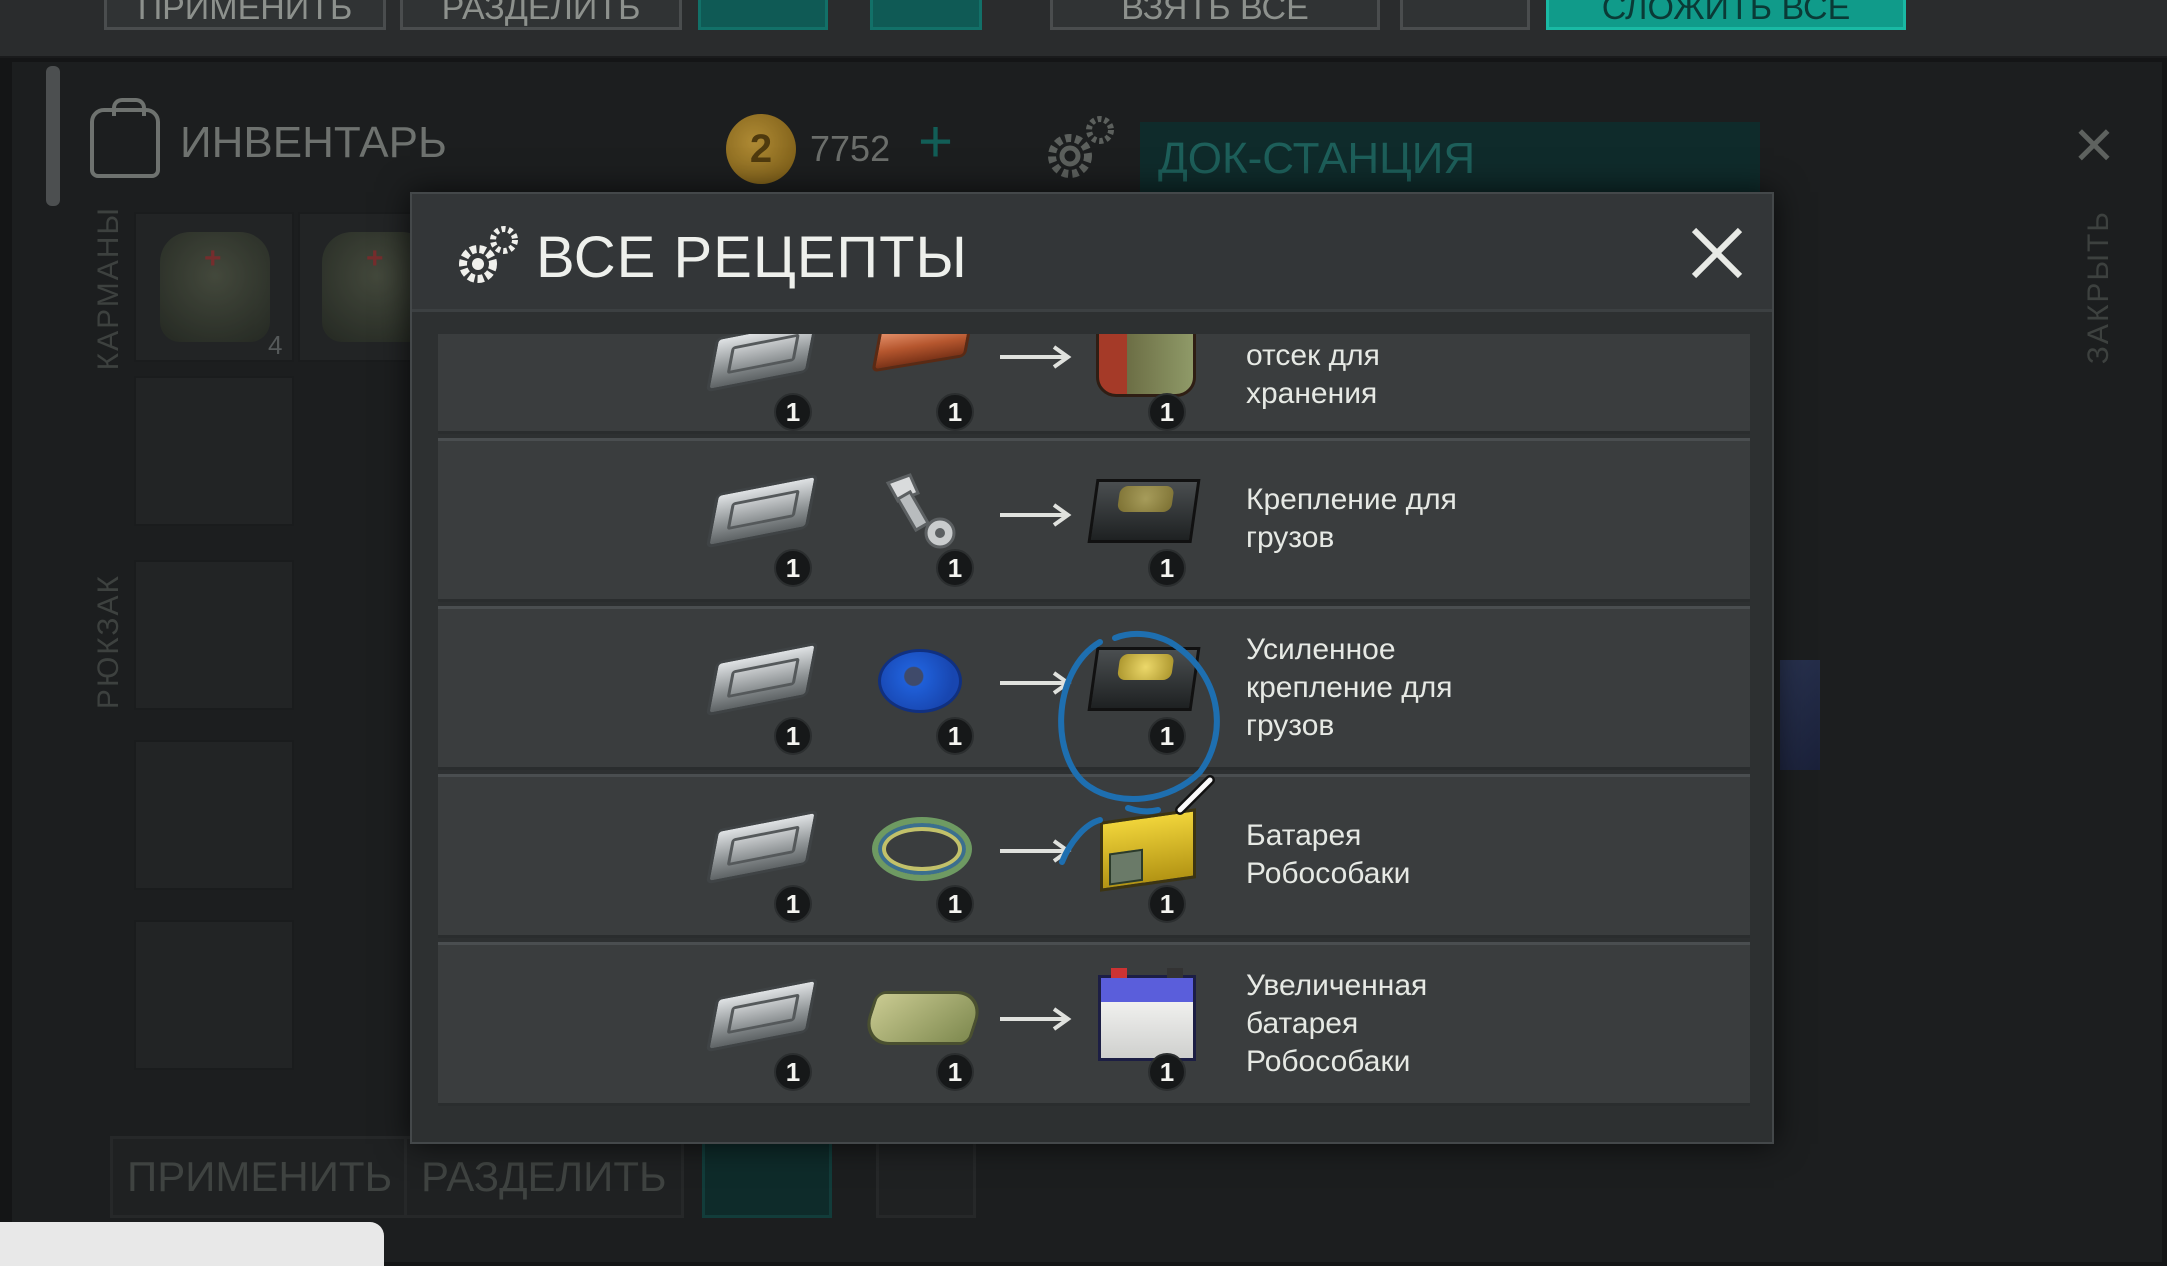 Image resolution: width=2167 pixels, height=1266 pixels. I want to click on extended-battery-icon, so click(1142, 1017).